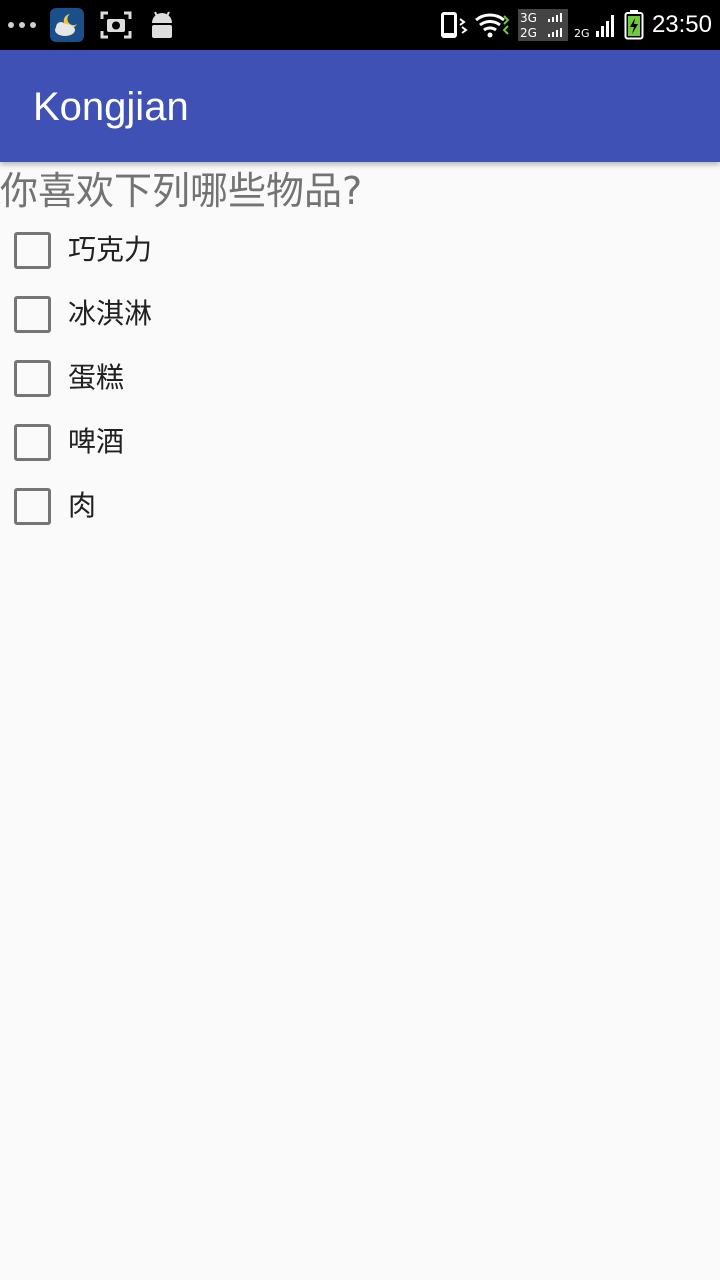 This screenshot has height=1280, width=720. What do you see at coordinates (22, 25) in the screenshot?
I see `more-dots-icon` at bounding box center [22, 25].